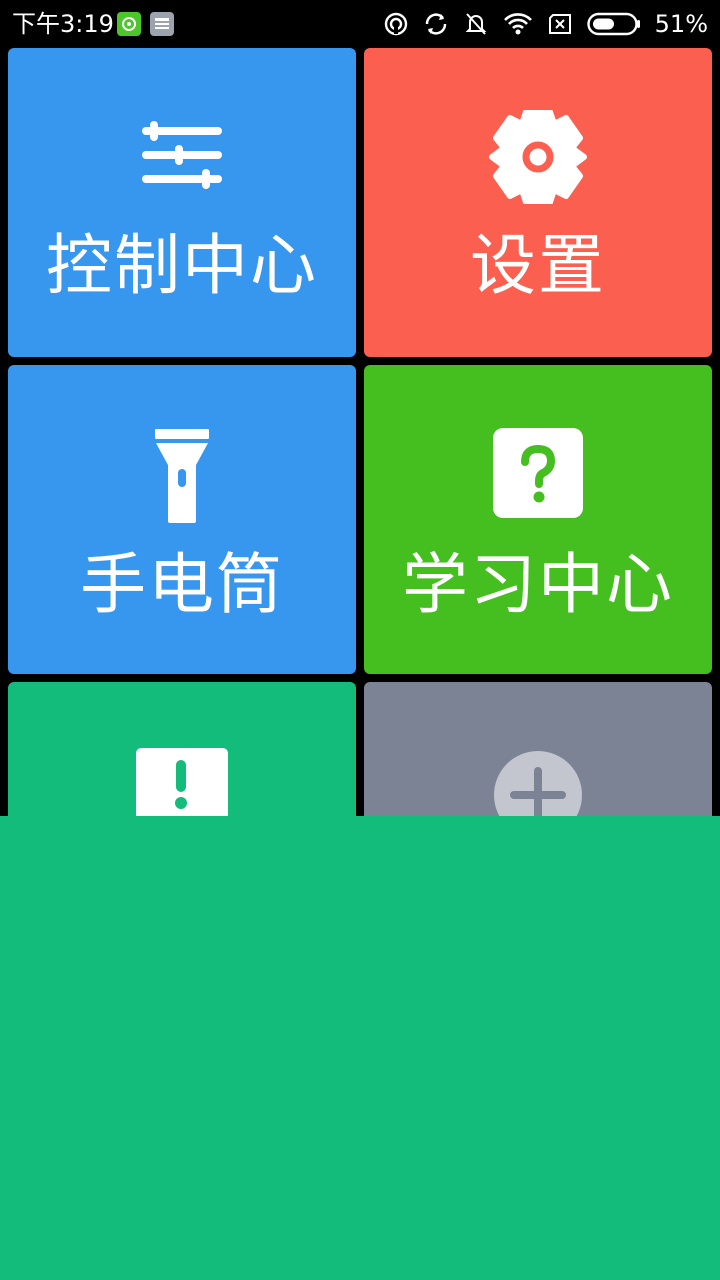  What do you see at coordinates (182, 584) in the screenshot?
I see `tile-label-flashlight: 手电筒` at bounding box center [182, 584].